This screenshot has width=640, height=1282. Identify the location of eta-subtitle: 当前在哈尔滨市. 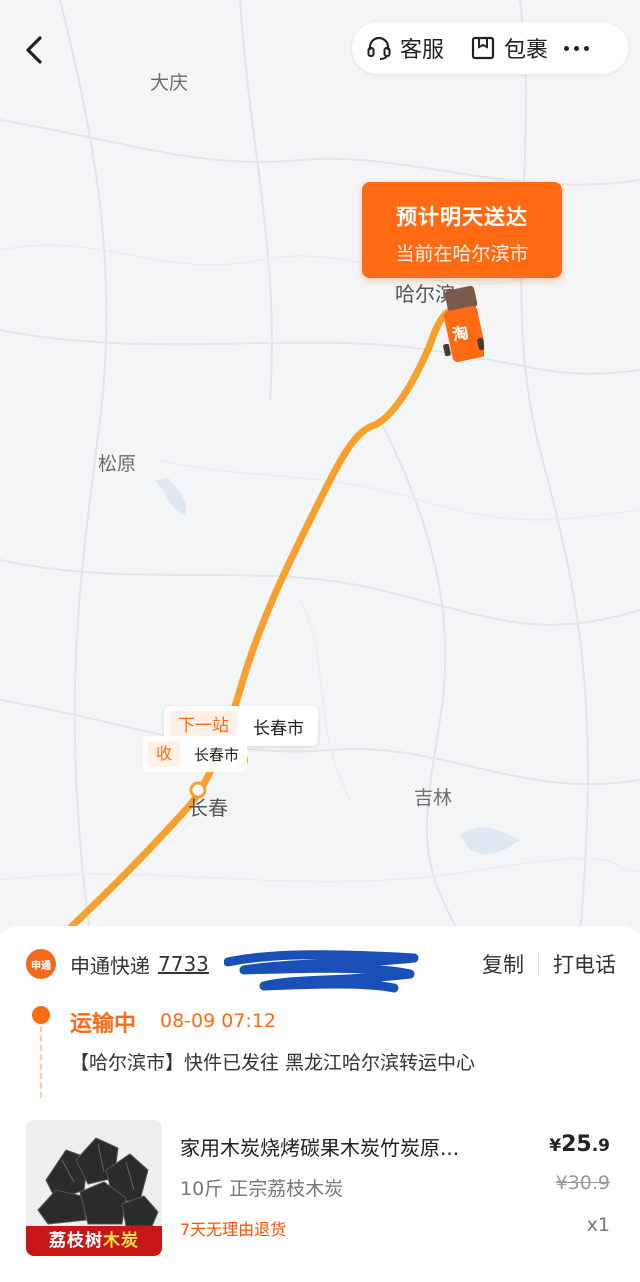
(462, 254).